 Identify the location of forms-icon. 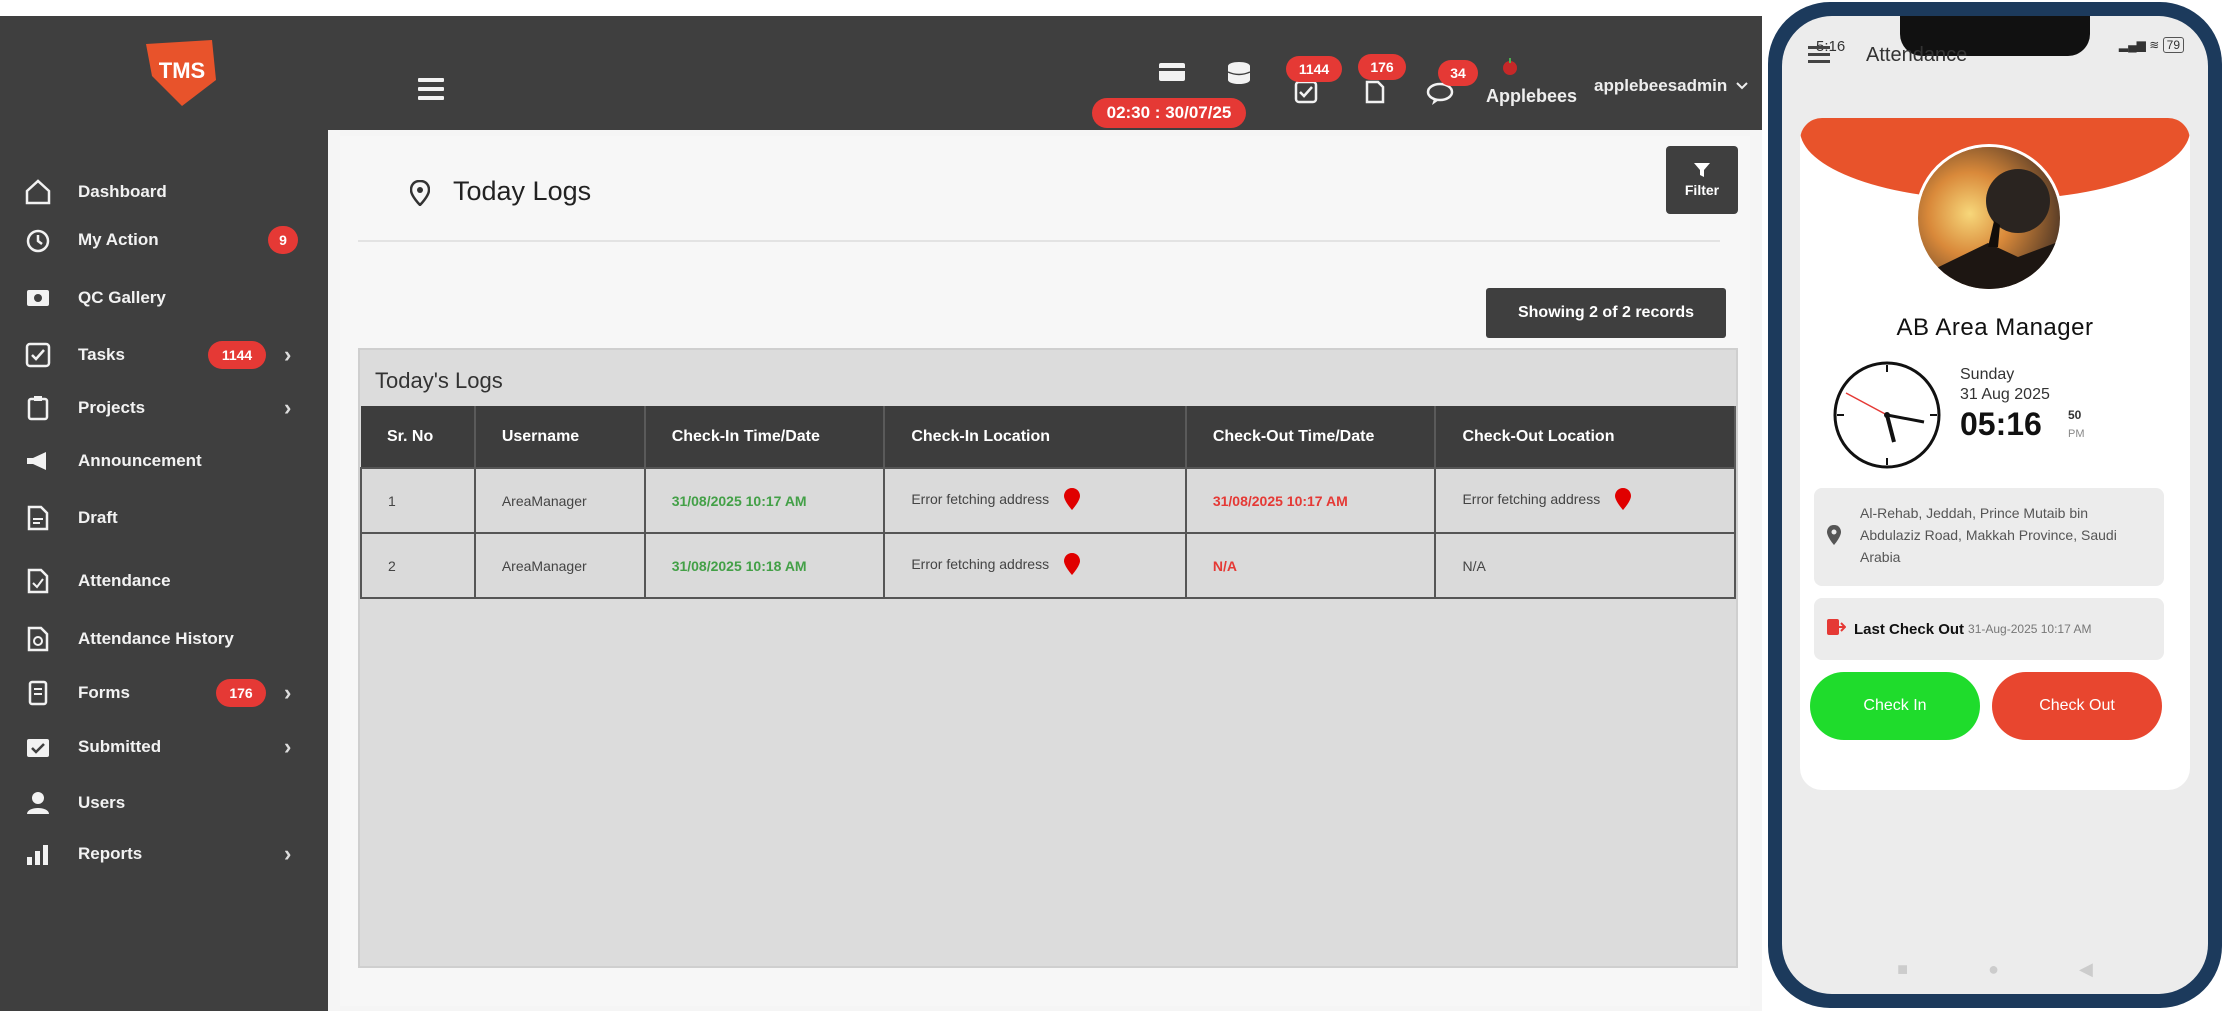
(38, 693).